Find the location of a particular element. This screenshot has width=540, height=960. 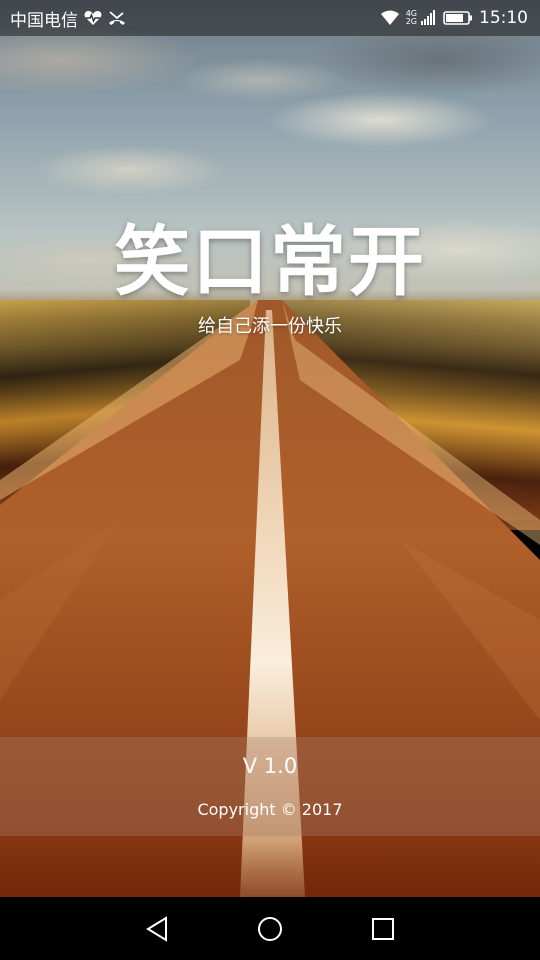

home-icon is located at coordinates (269, 928).